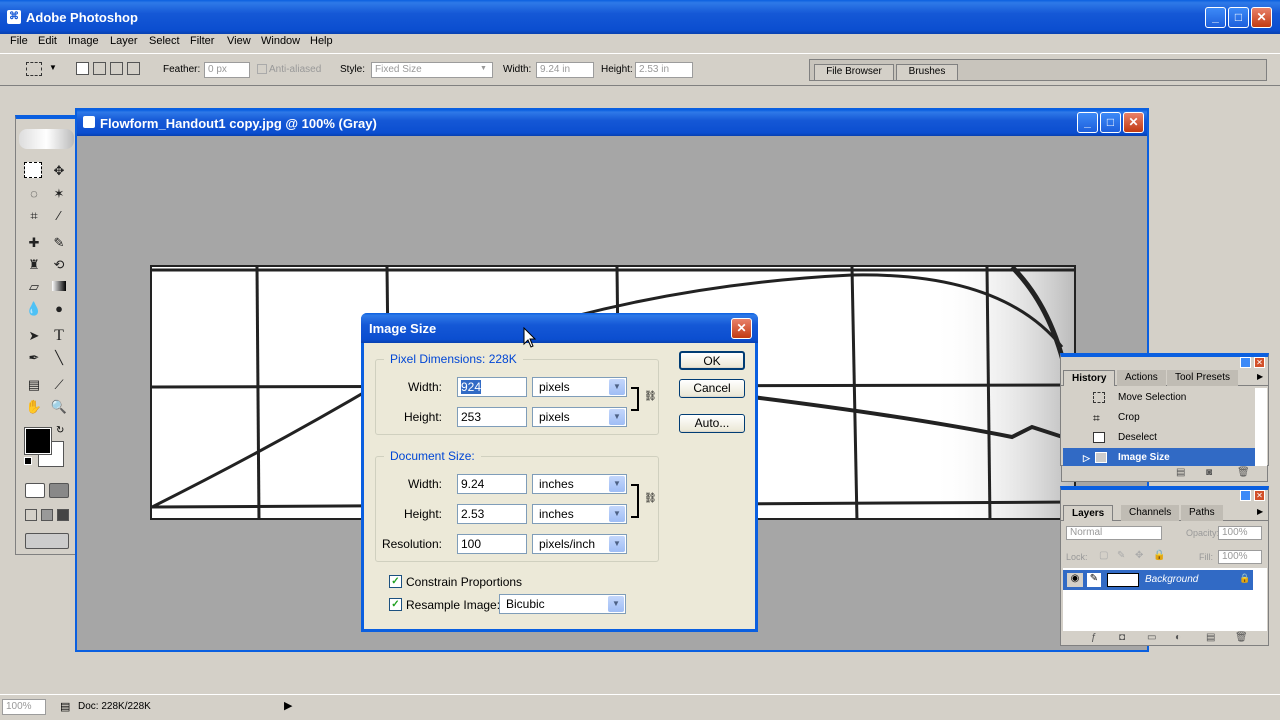 This screenshot has height=720, width=1280. What do you see at coordinates (34, 385) in the screenshot?
I see `notes-tool-icon: ▤` at bounding box center [34, 385].